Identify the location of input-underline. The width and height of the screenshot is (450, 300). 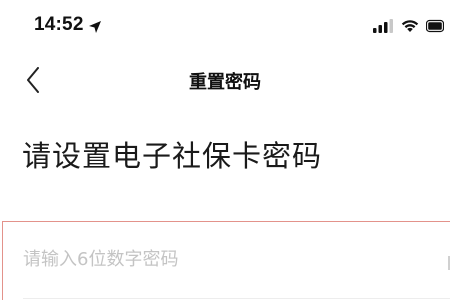
(236, 298).